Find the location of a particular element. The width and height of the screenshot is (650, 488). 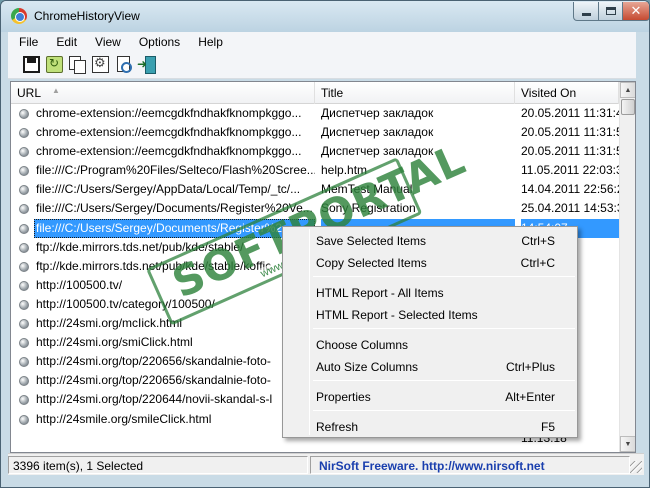

cell-visited: 20.05.2011 11:31:50 is located at coordinates (570, 132).